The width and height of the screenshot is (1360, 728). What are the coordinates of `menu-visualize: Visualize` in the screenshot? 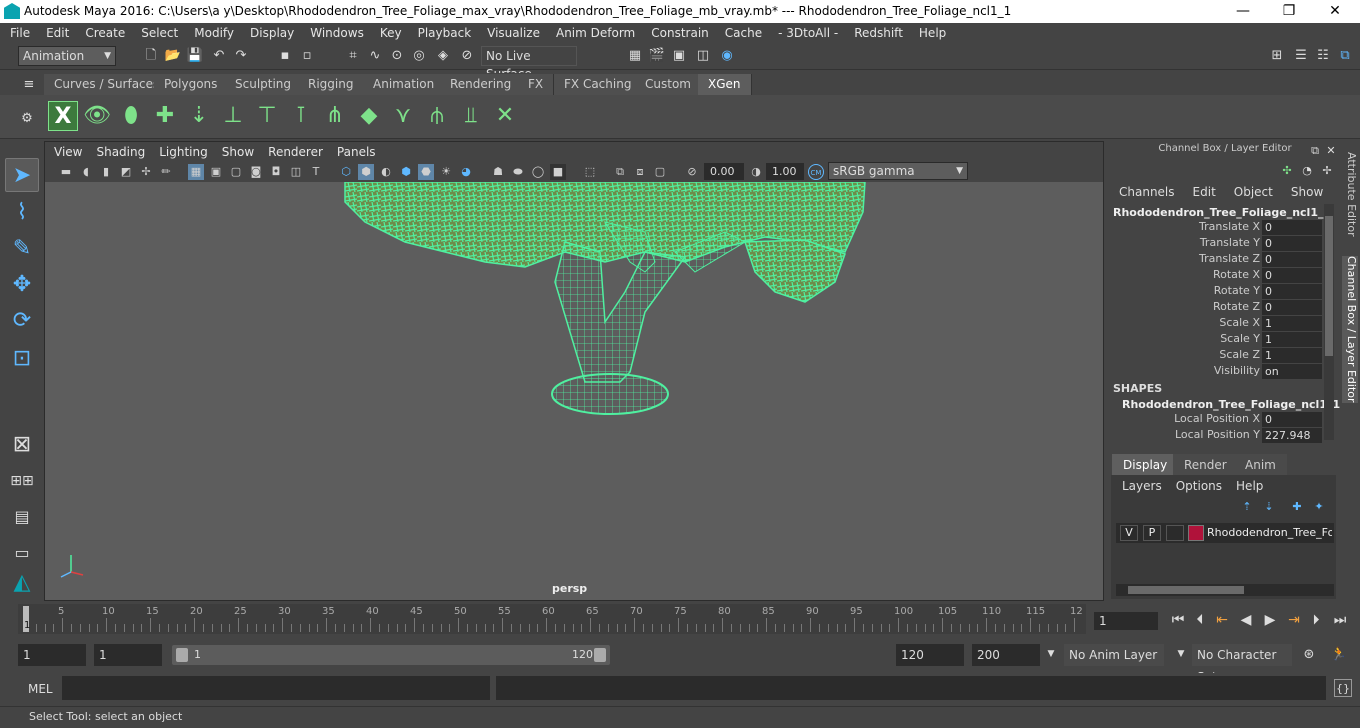 It's located at (513, 33).